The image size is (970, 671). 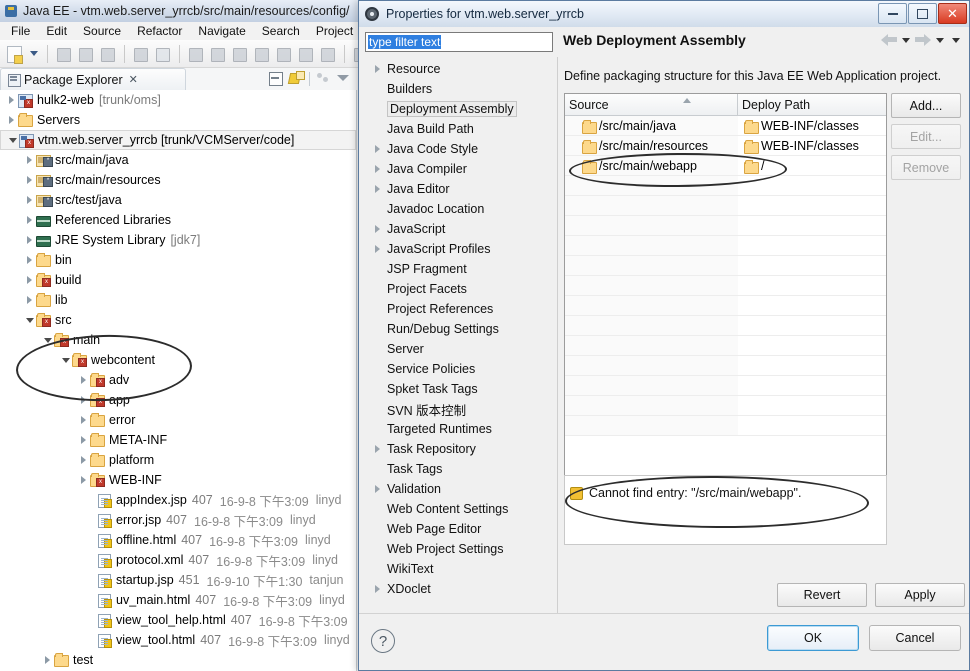 What do you see at coordinates (763, 599) in the screenshot?
I see `apply-button-row: Revert Apply` at bounding box center [763, 599].